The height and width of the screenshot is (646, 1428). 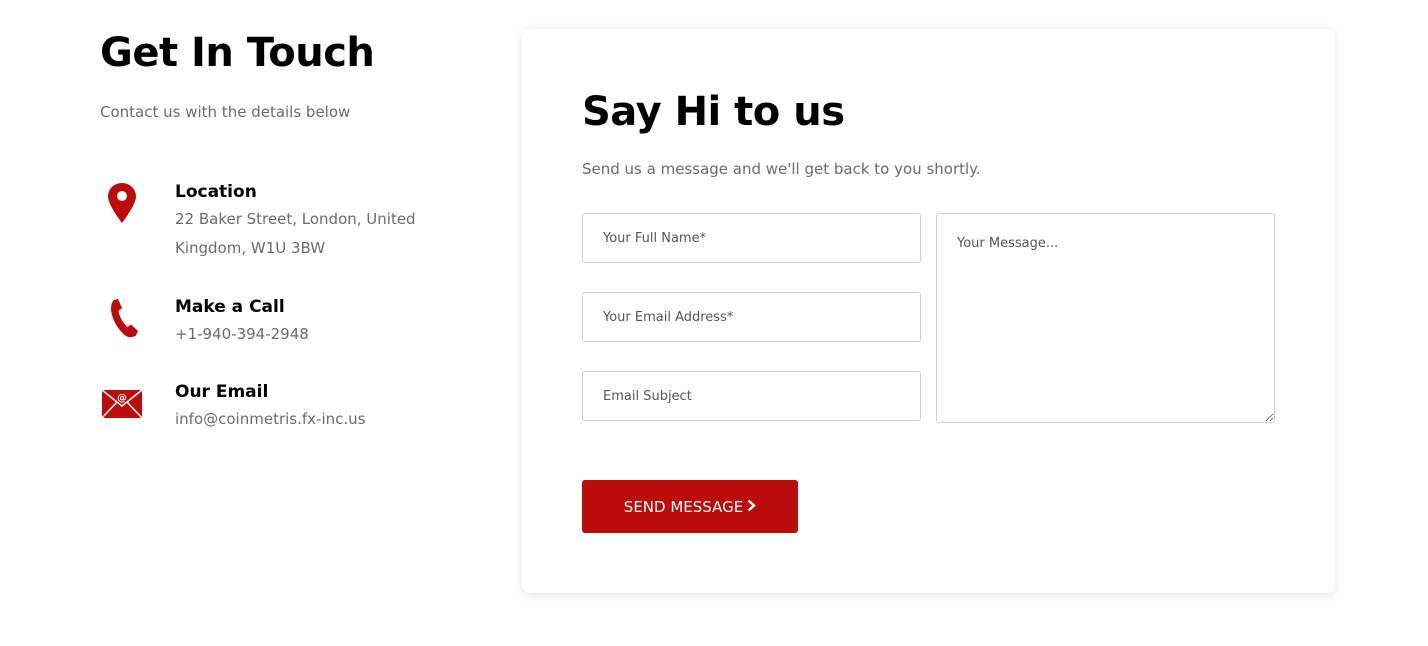 I want to click on send-message-button: SEND MESSAGE, so click(x=690, y=506).